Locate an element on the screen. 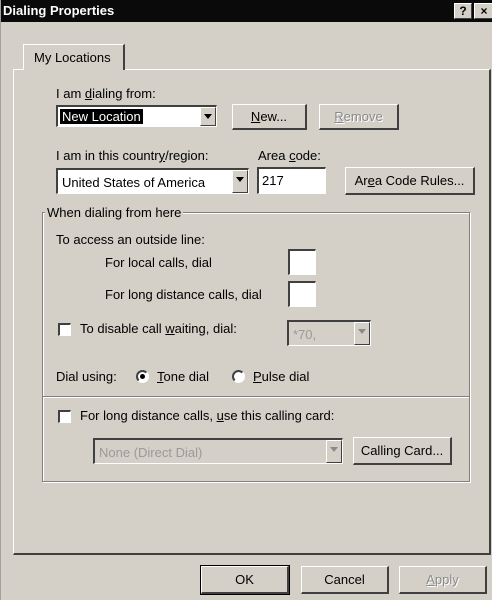 The image size is (492, 600). pulse-dial-radio is located at coordinates (238, 376).